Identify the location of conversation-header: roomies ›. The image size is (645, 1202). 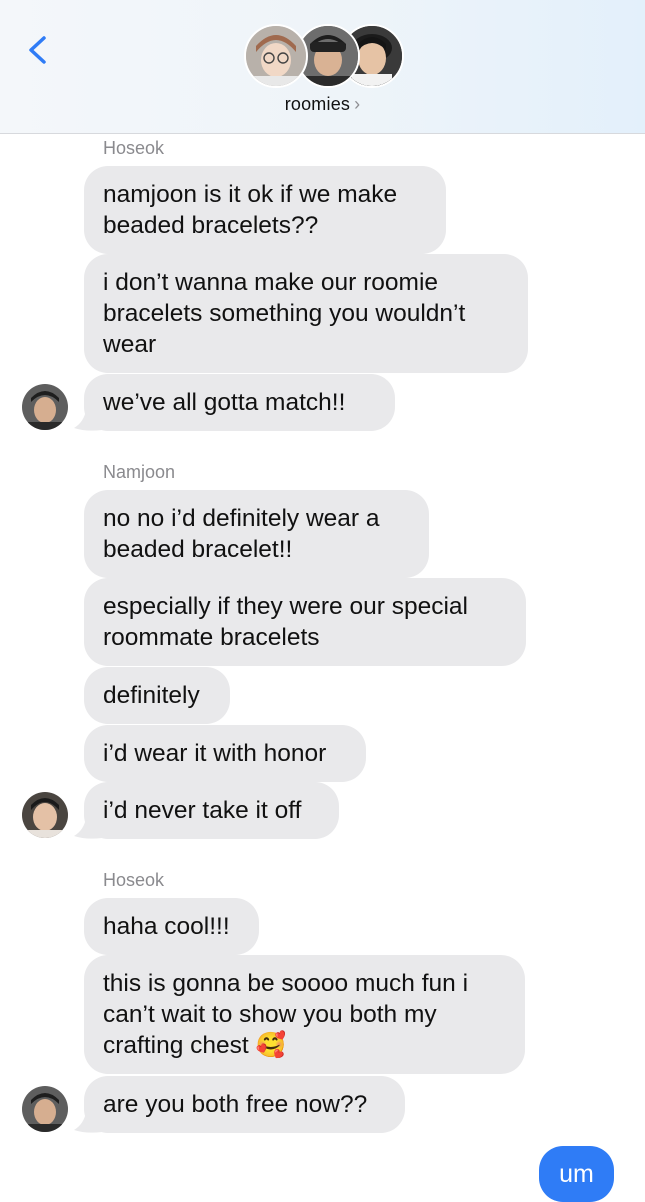
(322, 67).